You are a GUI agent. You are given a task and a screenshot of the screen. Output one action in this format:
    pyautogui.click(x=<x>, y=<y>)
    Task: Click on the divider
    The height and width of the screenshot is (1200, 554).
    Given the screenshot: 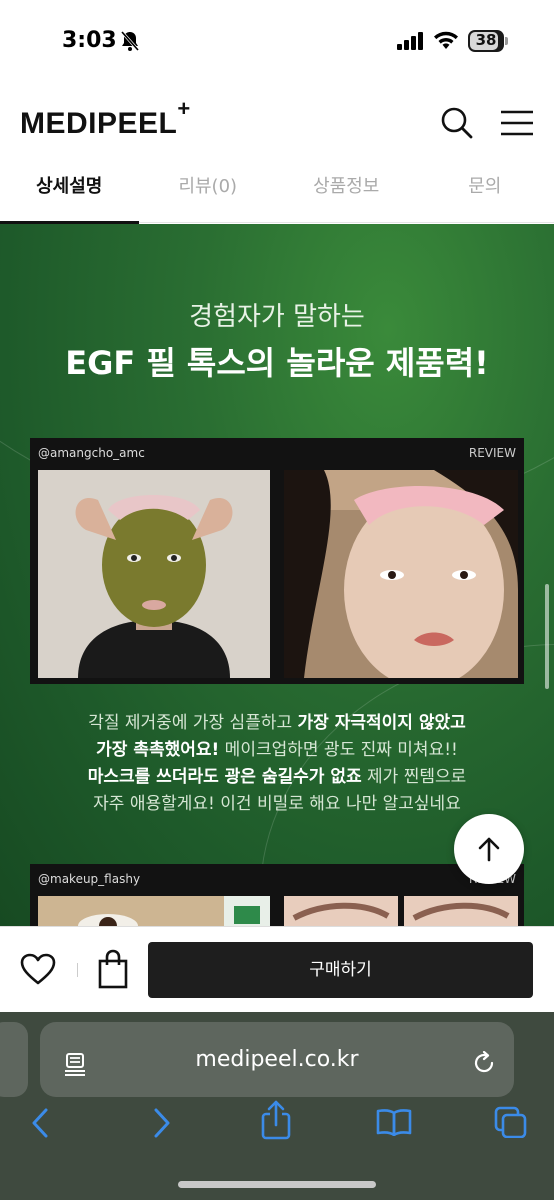 What is the action you would take?
    pyautogui.click(x=77, y=970)
    